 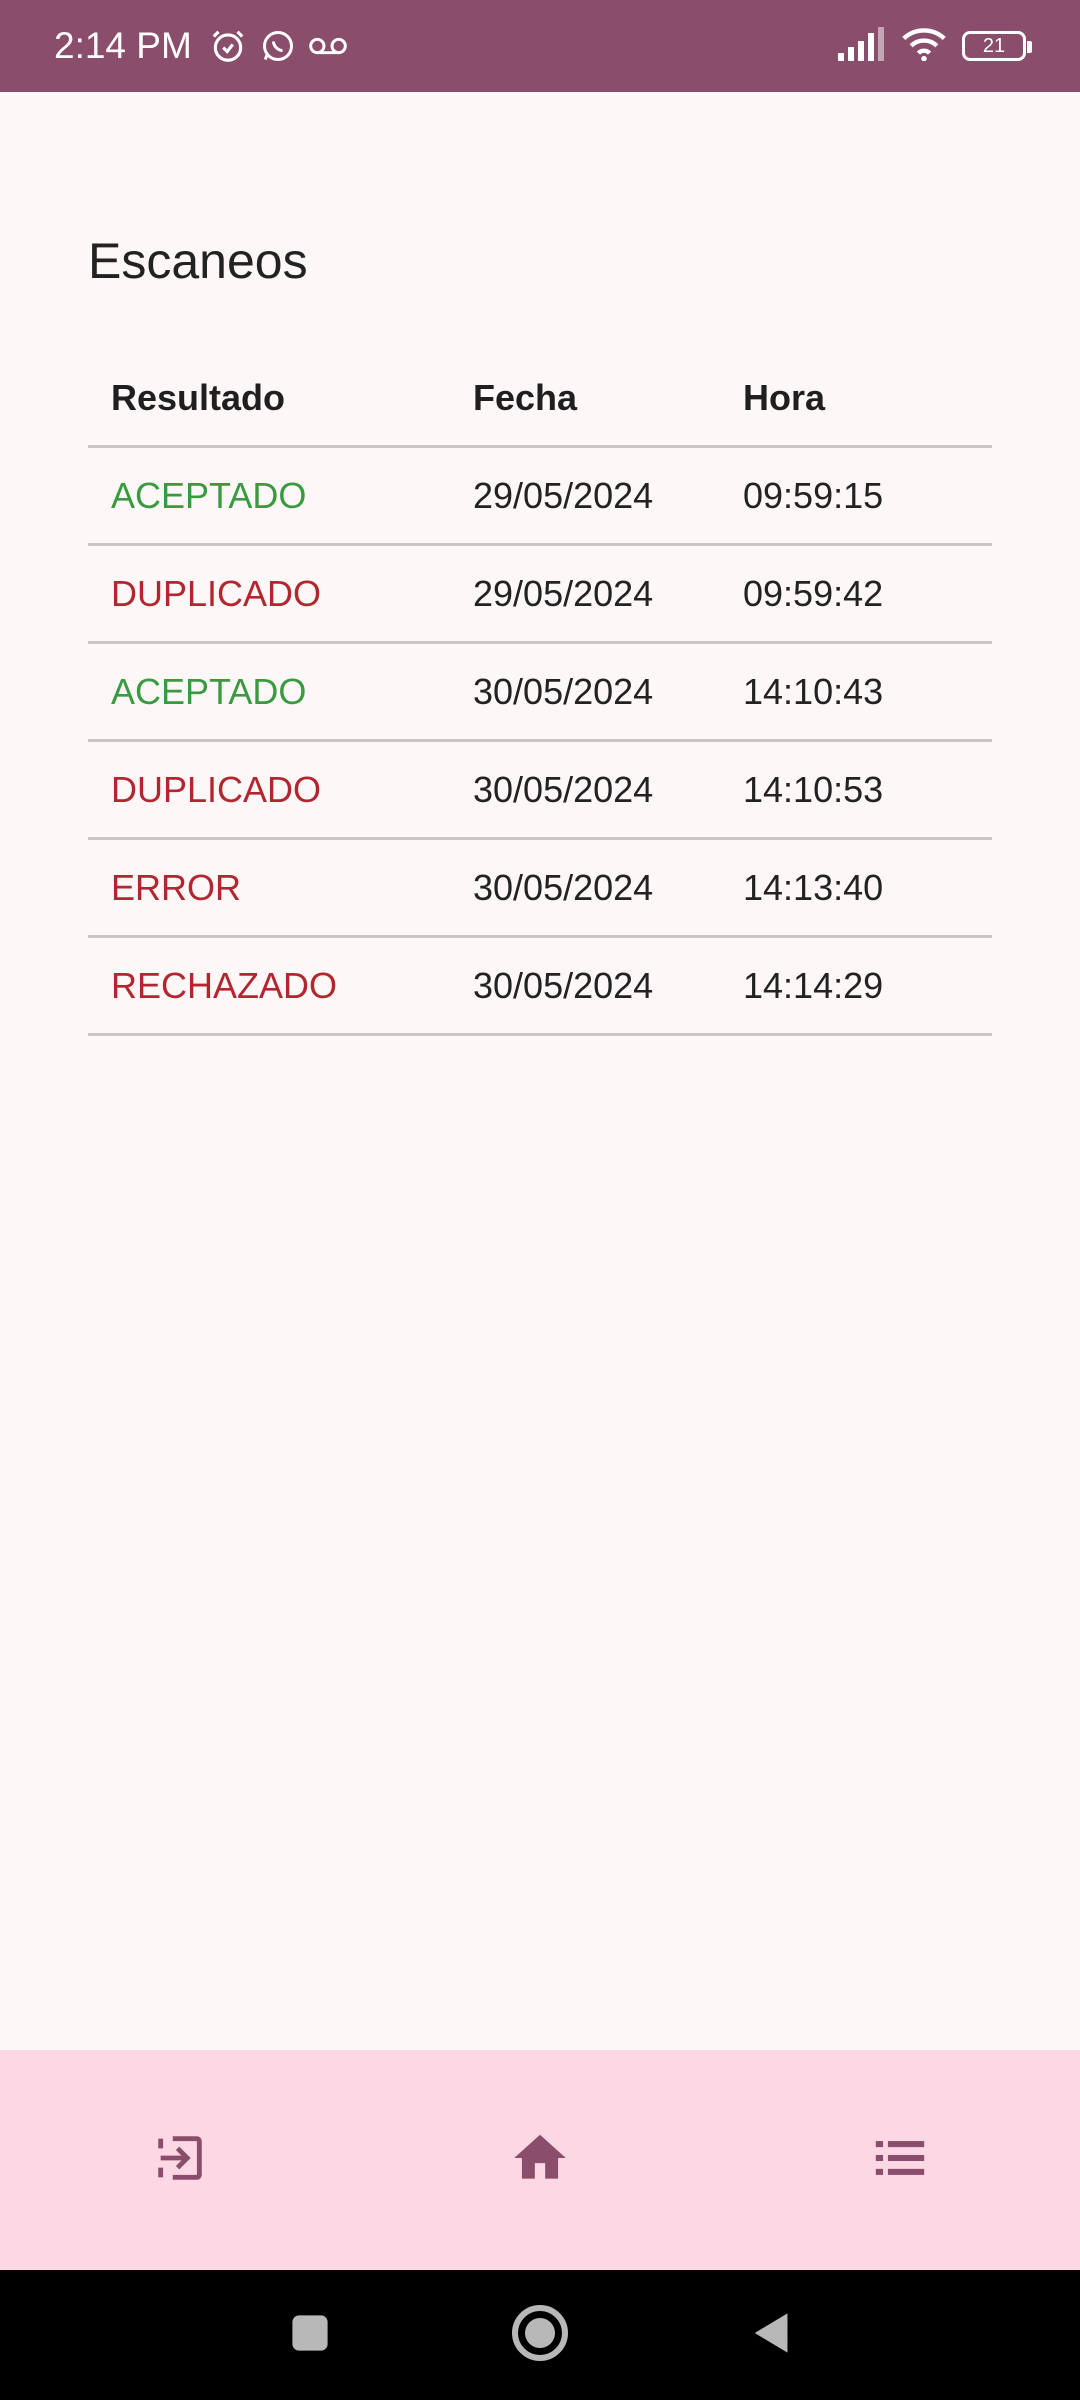 I want to click on square-icon, so click(x=310, y=2335).